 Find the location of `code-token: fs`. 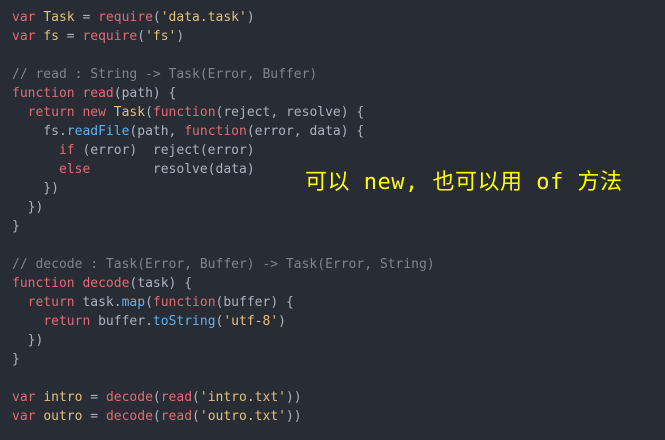

code-token: fs is located at coordinates (51, 36).